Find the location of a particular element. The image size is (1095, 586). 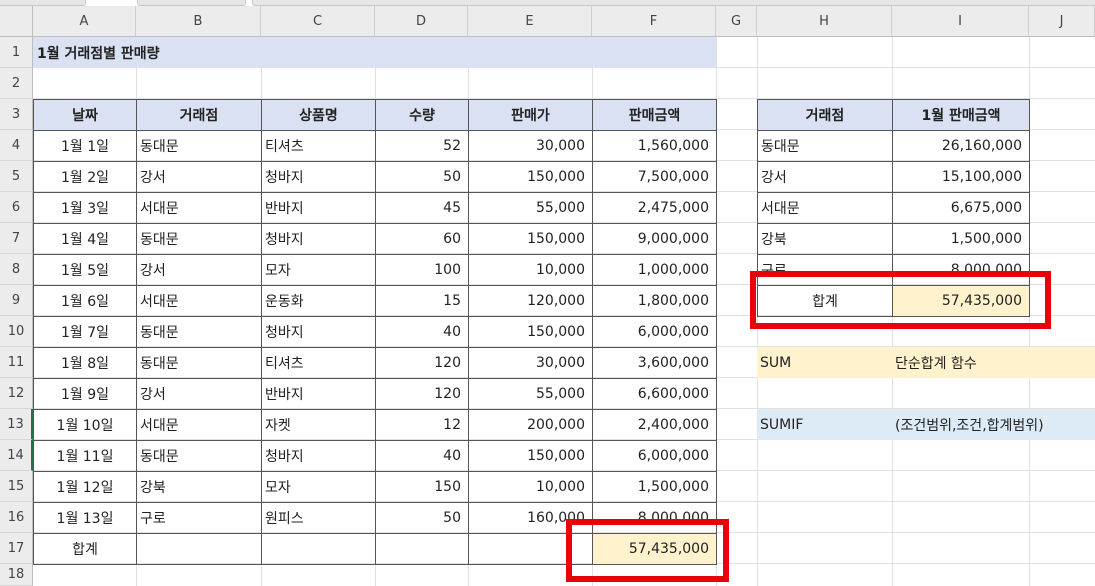

sales-amount-cell: 1,560,000 is located at coordinates (654, 146).